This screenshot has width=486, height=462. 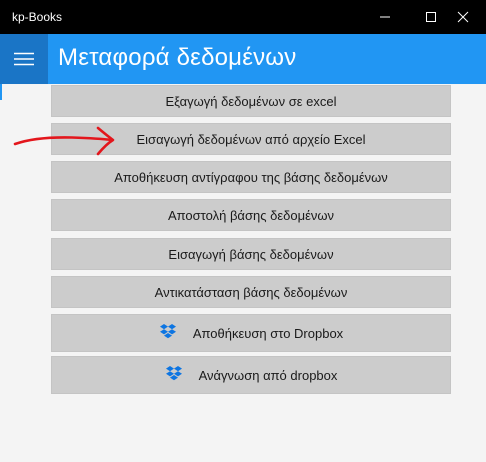 I want to click on button-label: Εξαγωγή δεδομένων σε excel, so click(x=251, y=101).